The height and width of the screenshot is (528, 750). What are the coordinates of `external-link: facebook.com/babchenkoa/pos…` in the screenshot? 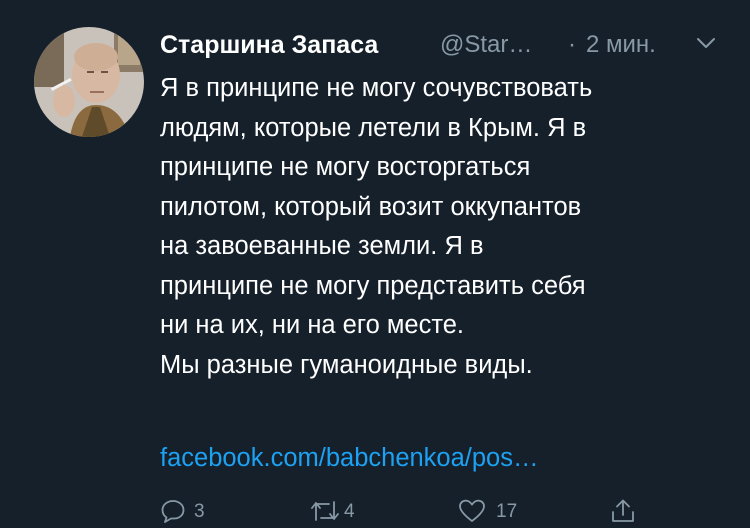 It's located at (349, 458).